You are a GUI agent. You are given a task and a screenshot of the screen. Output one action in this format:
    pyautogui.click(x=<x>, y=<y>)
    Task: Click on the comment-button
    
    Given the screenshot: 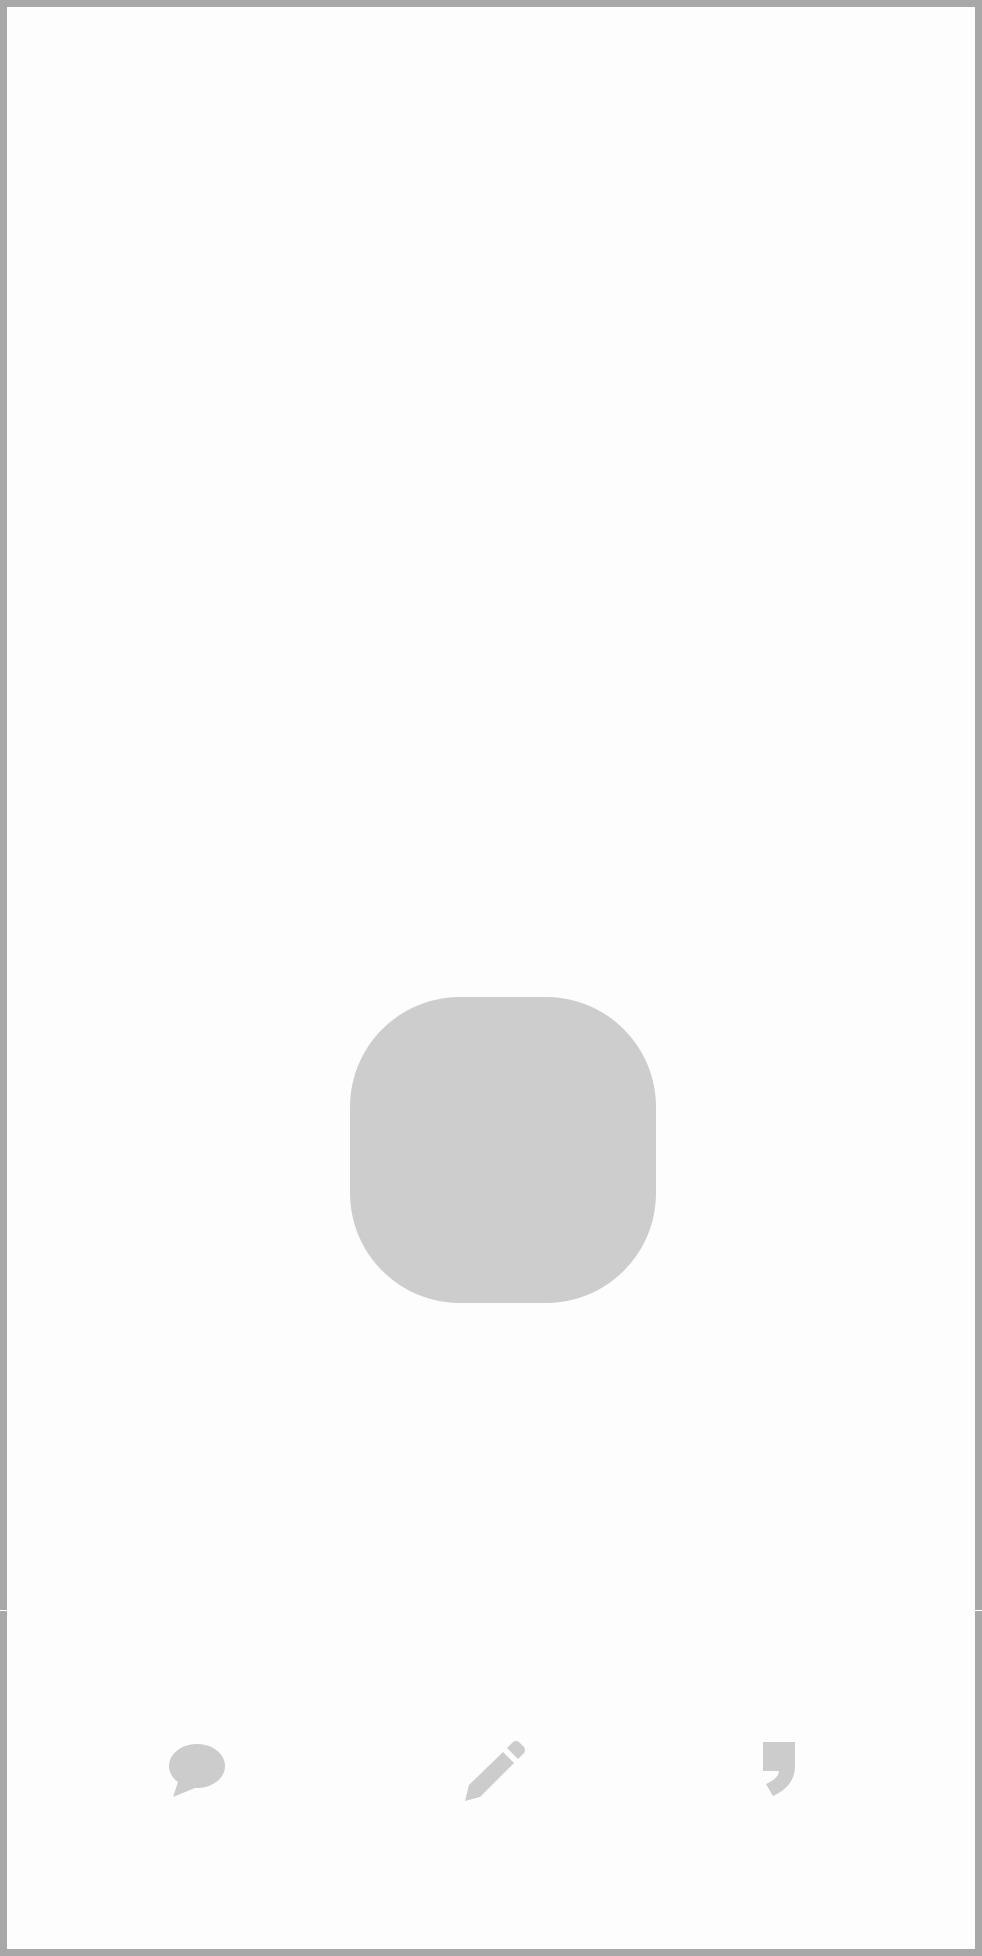 What is the action you would take?
    pyautogui.click(x=195, y=1771)
    